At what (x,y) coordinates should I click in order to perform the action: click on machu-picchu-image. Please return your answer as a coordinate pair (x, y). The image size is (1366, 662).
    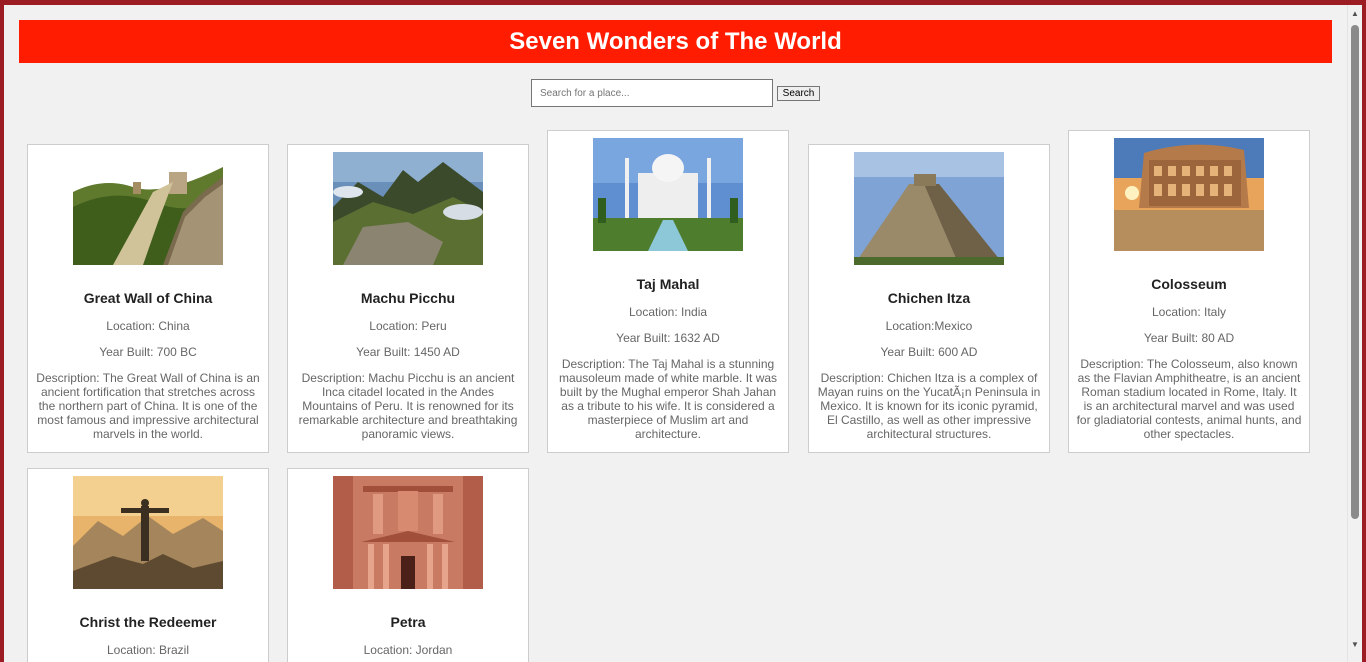
    Looking at the image, I should click on (408, 208).